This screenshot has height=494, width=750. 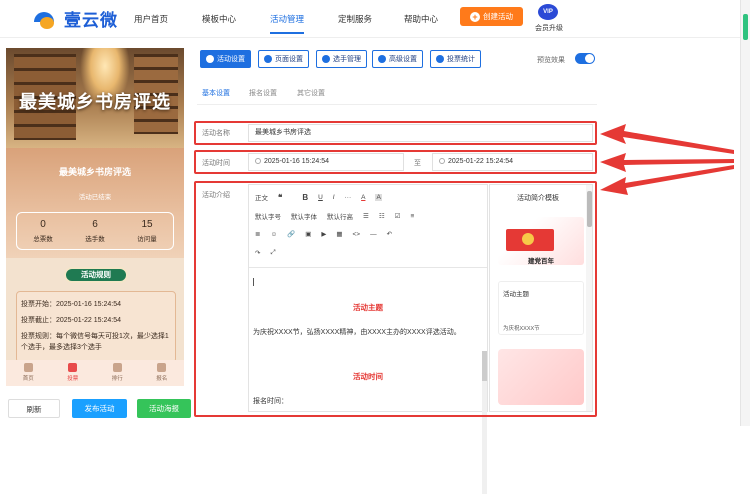 What do you see at coordinates (289, 59) in the screenshot?
I see `button-label: 页面设置` at bounding box center [289, 59].